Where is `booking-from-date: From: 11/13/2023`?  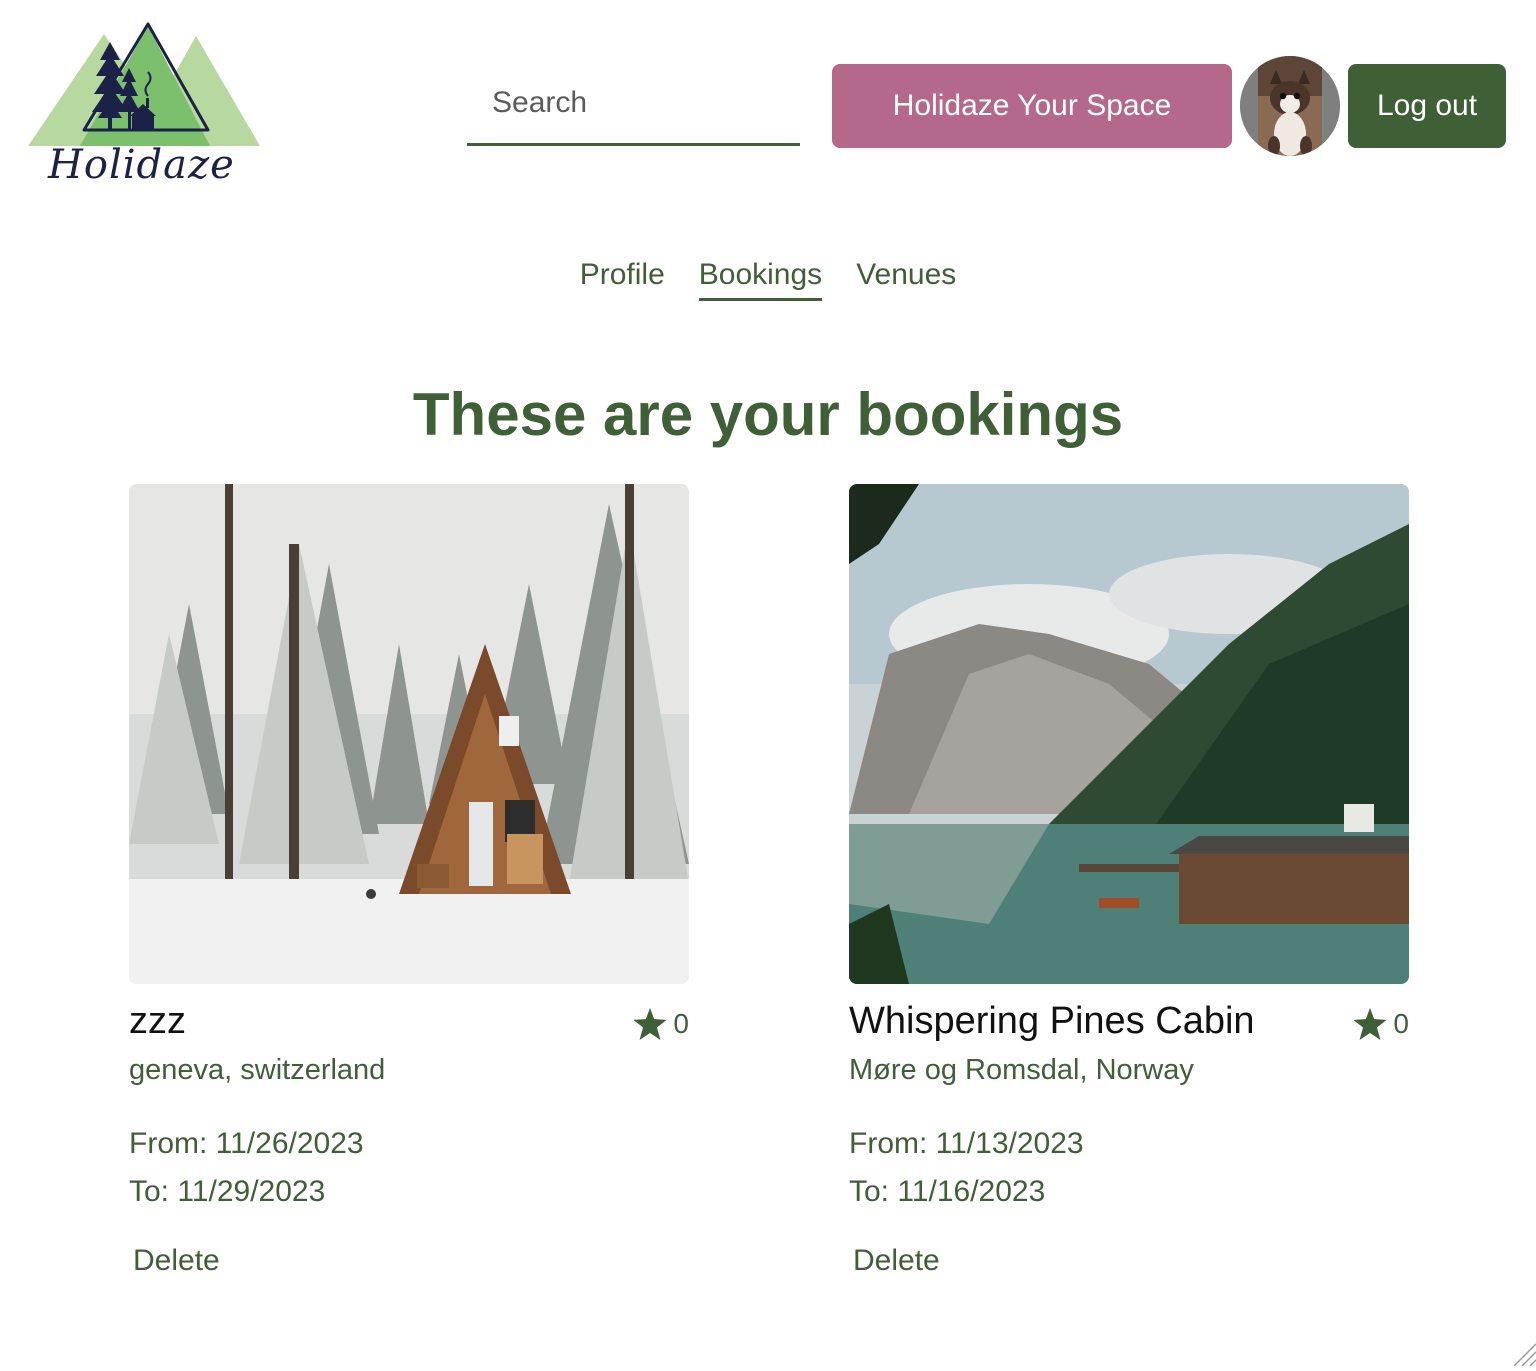
booking-from-date: From: 11/13/2023 is located at coordinates (966, 1143).